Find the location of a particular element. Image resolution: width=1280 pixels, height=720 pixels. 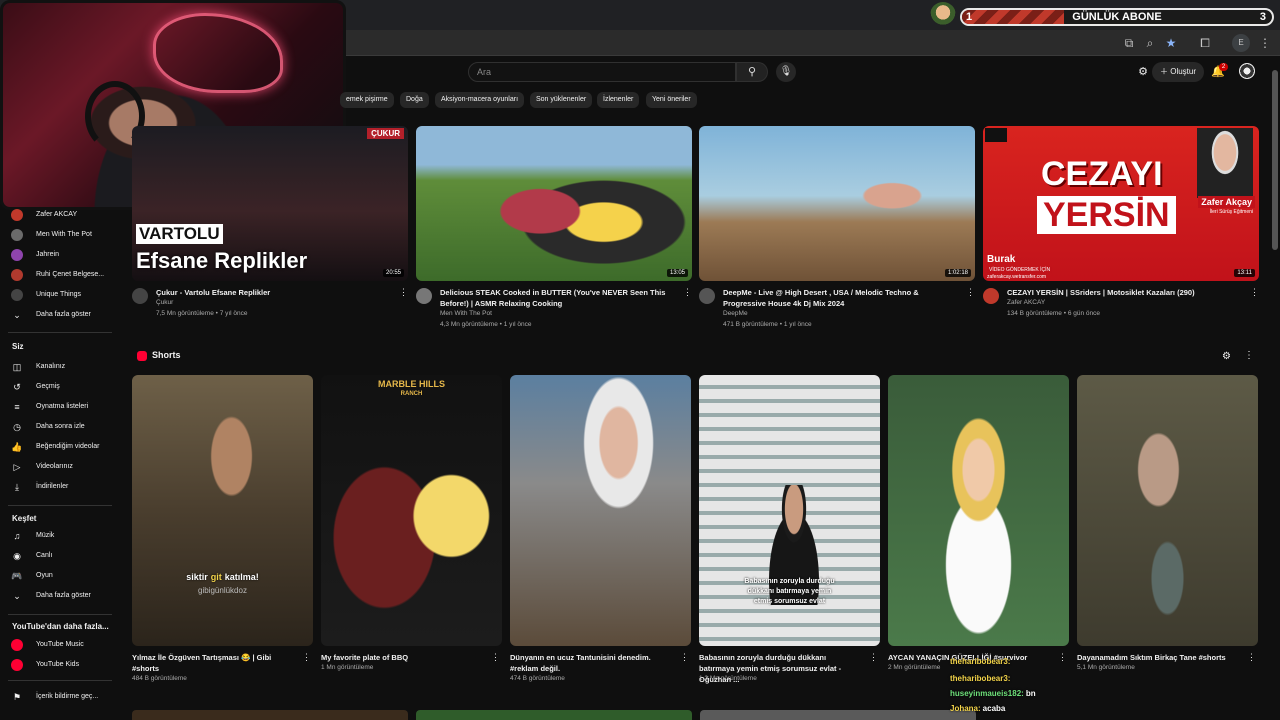

create-button: ＋ Oluştur is located at coordinates (1178, 72).